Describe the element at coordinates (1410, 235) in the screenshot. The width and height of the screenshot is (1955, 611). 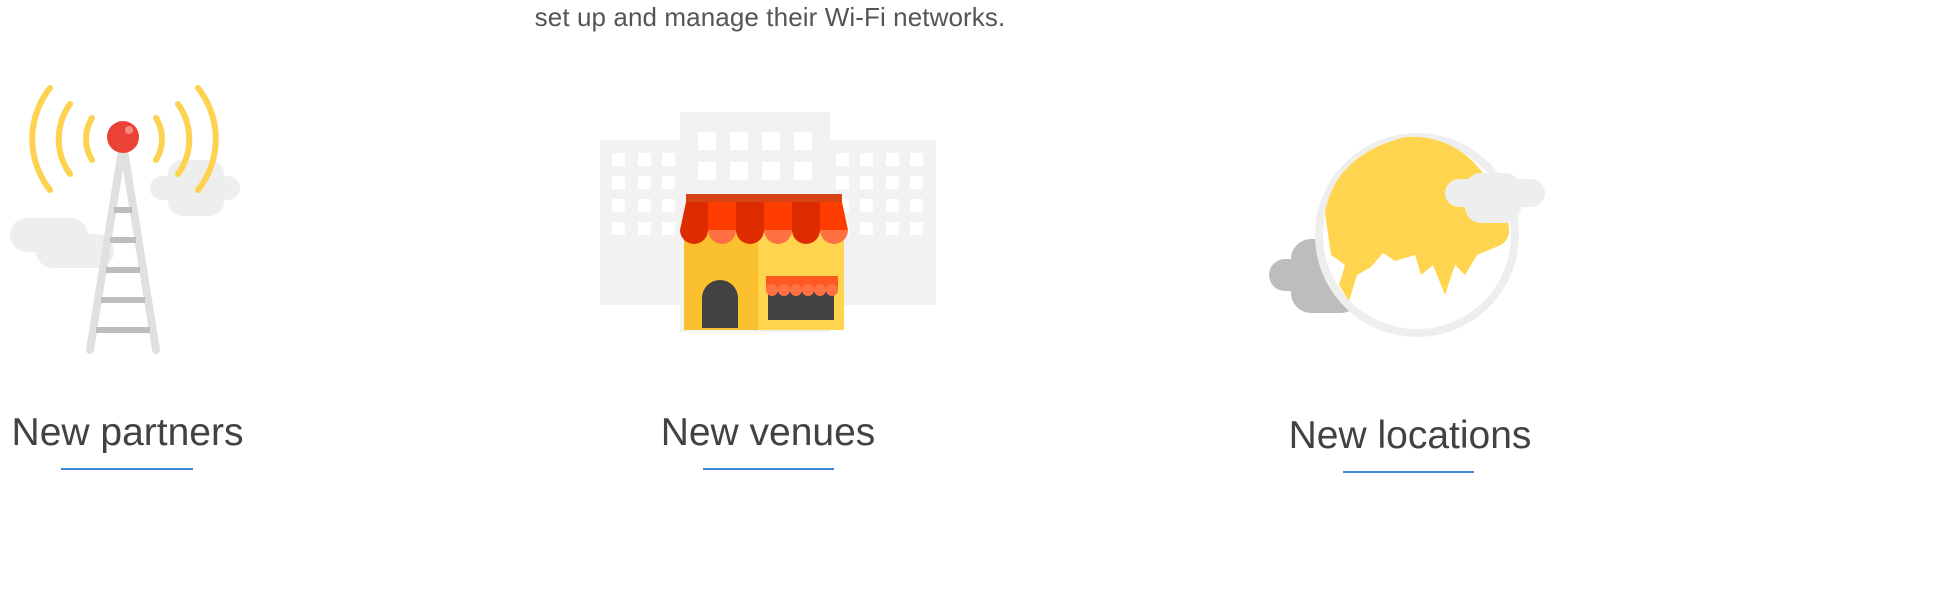
I see `globe-icon` at that location.